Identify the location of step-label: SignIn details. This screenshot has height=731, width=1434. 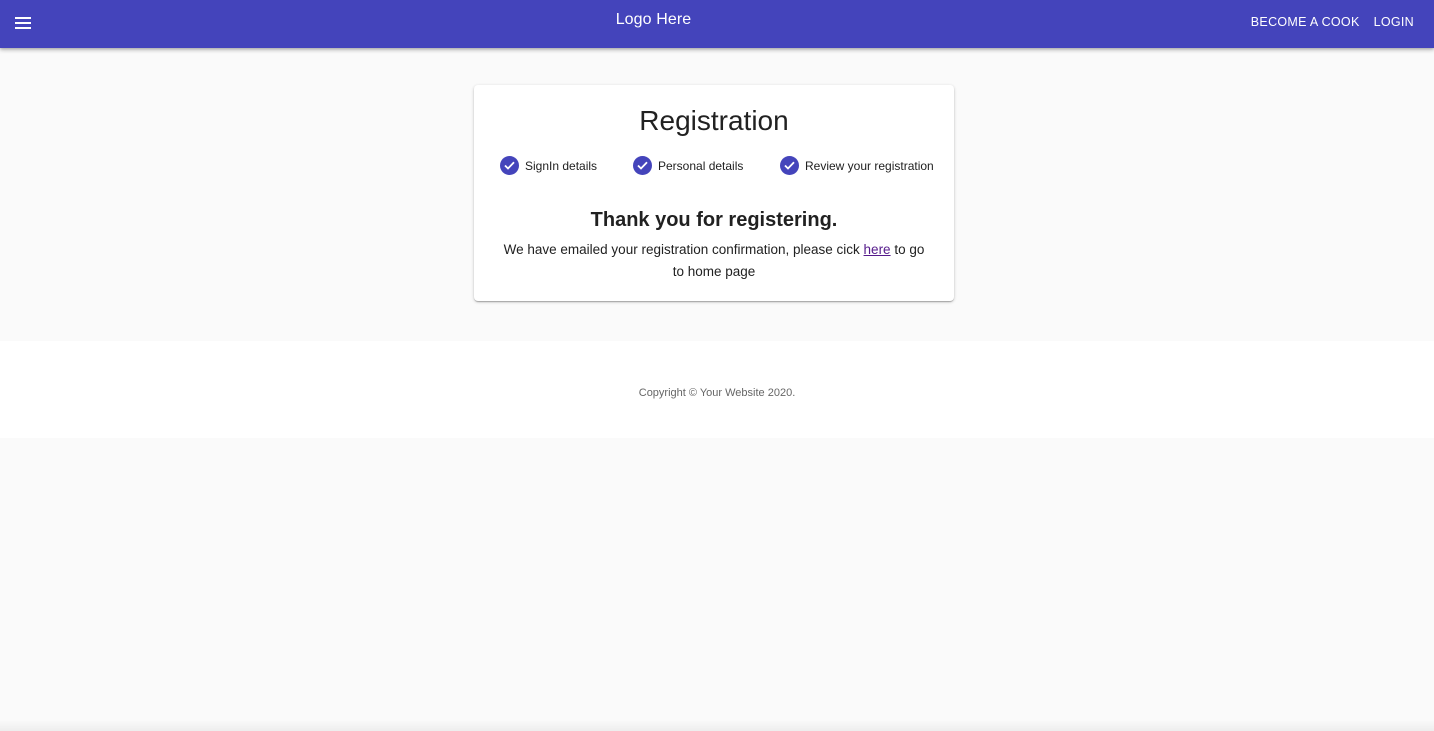
(561, 165).